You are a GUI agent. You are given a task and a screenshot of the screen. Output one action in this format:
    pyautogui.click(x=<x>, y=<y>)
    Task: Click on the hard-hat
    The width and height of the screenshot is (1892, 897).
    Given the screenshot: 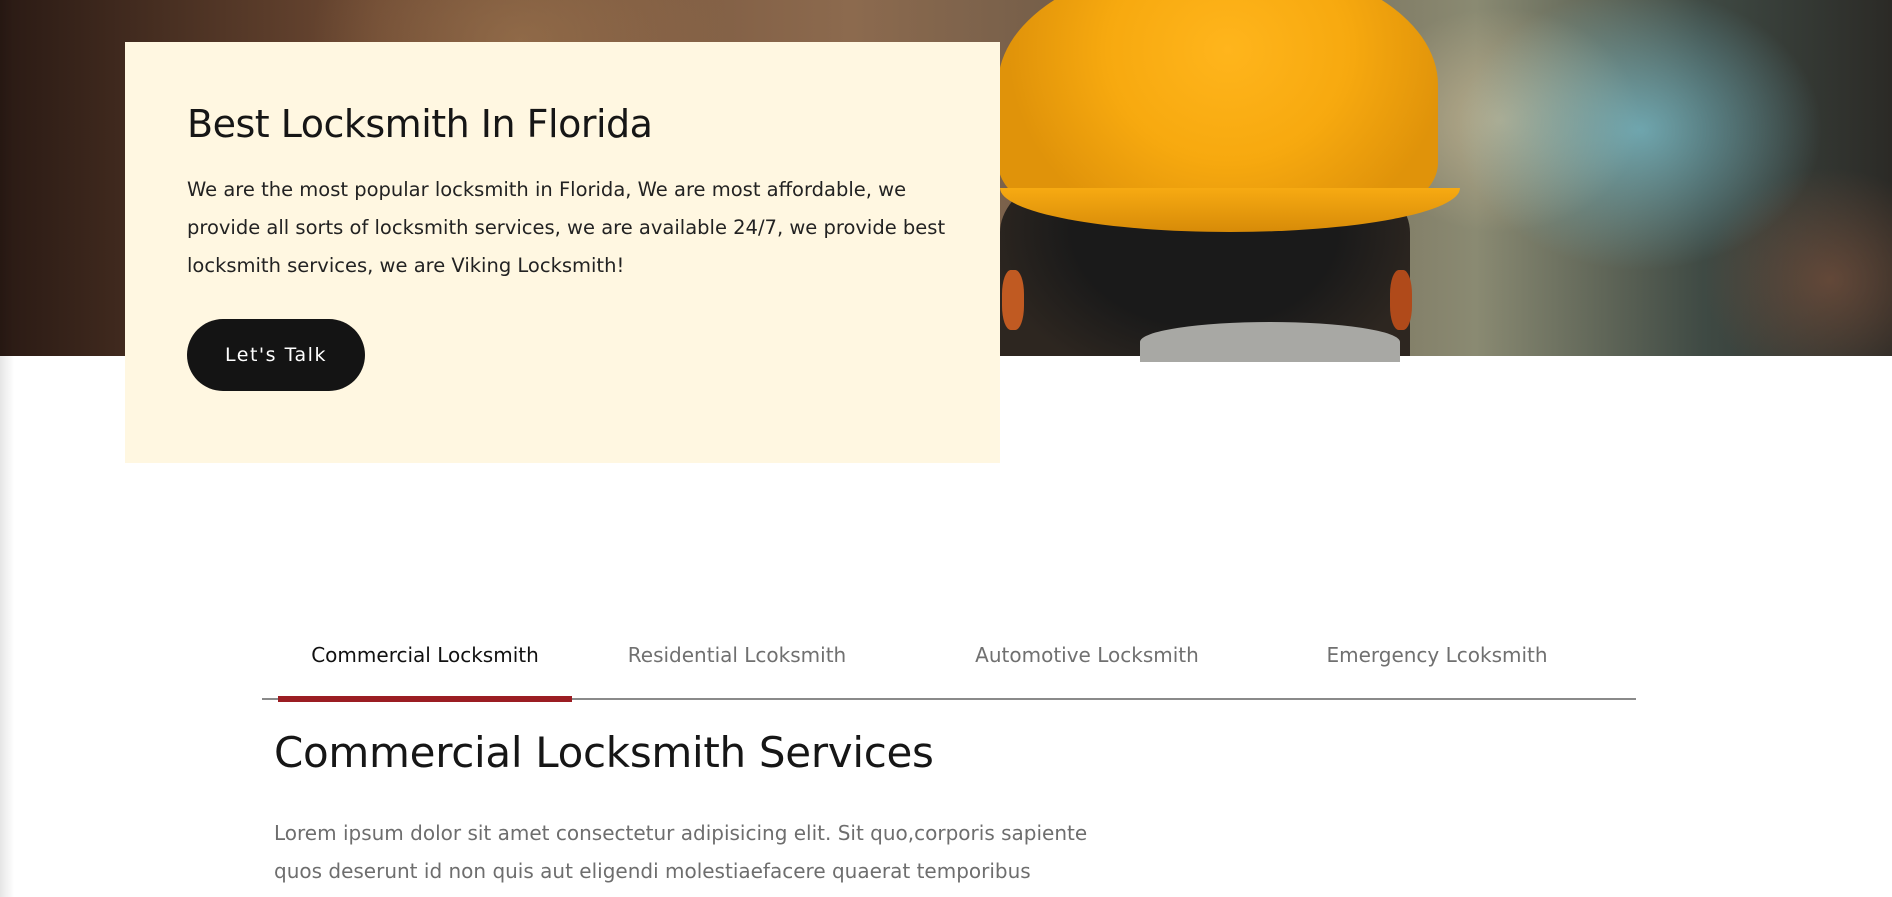 What is the action you would take?
    pyautogui.click(x=1218, y=110)
    